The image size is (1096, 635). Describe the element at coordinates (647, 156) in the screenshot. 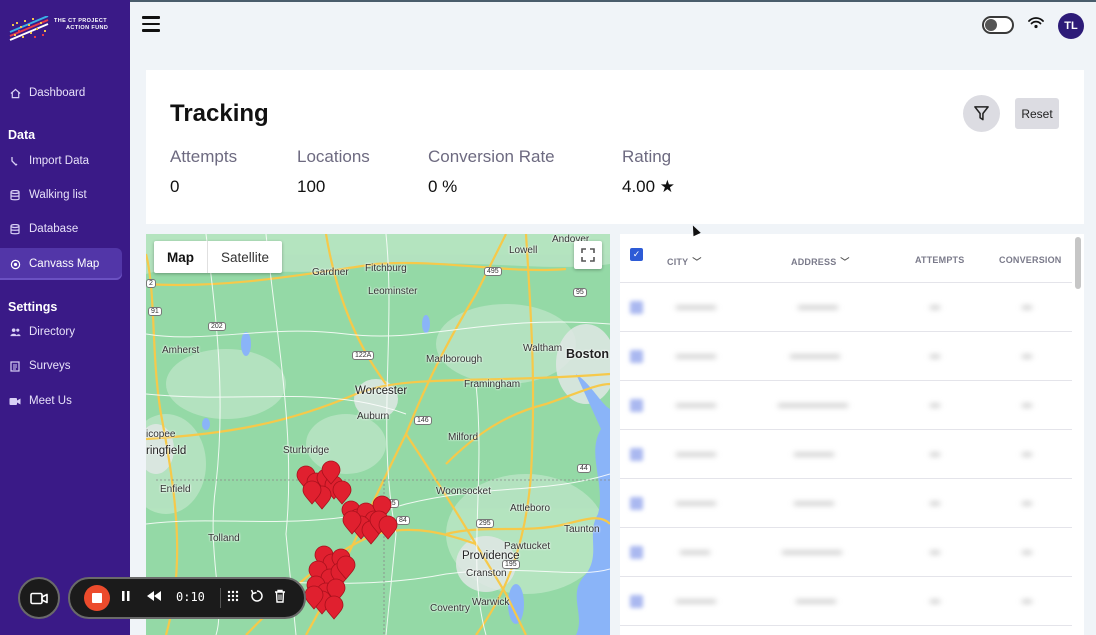

I see `stat-label: Rating` at that location.